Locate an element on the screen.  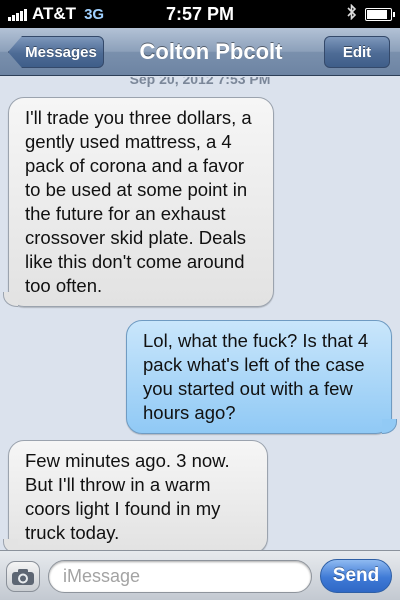
carrier-name: AT&T is located at coordinates (54, 13).